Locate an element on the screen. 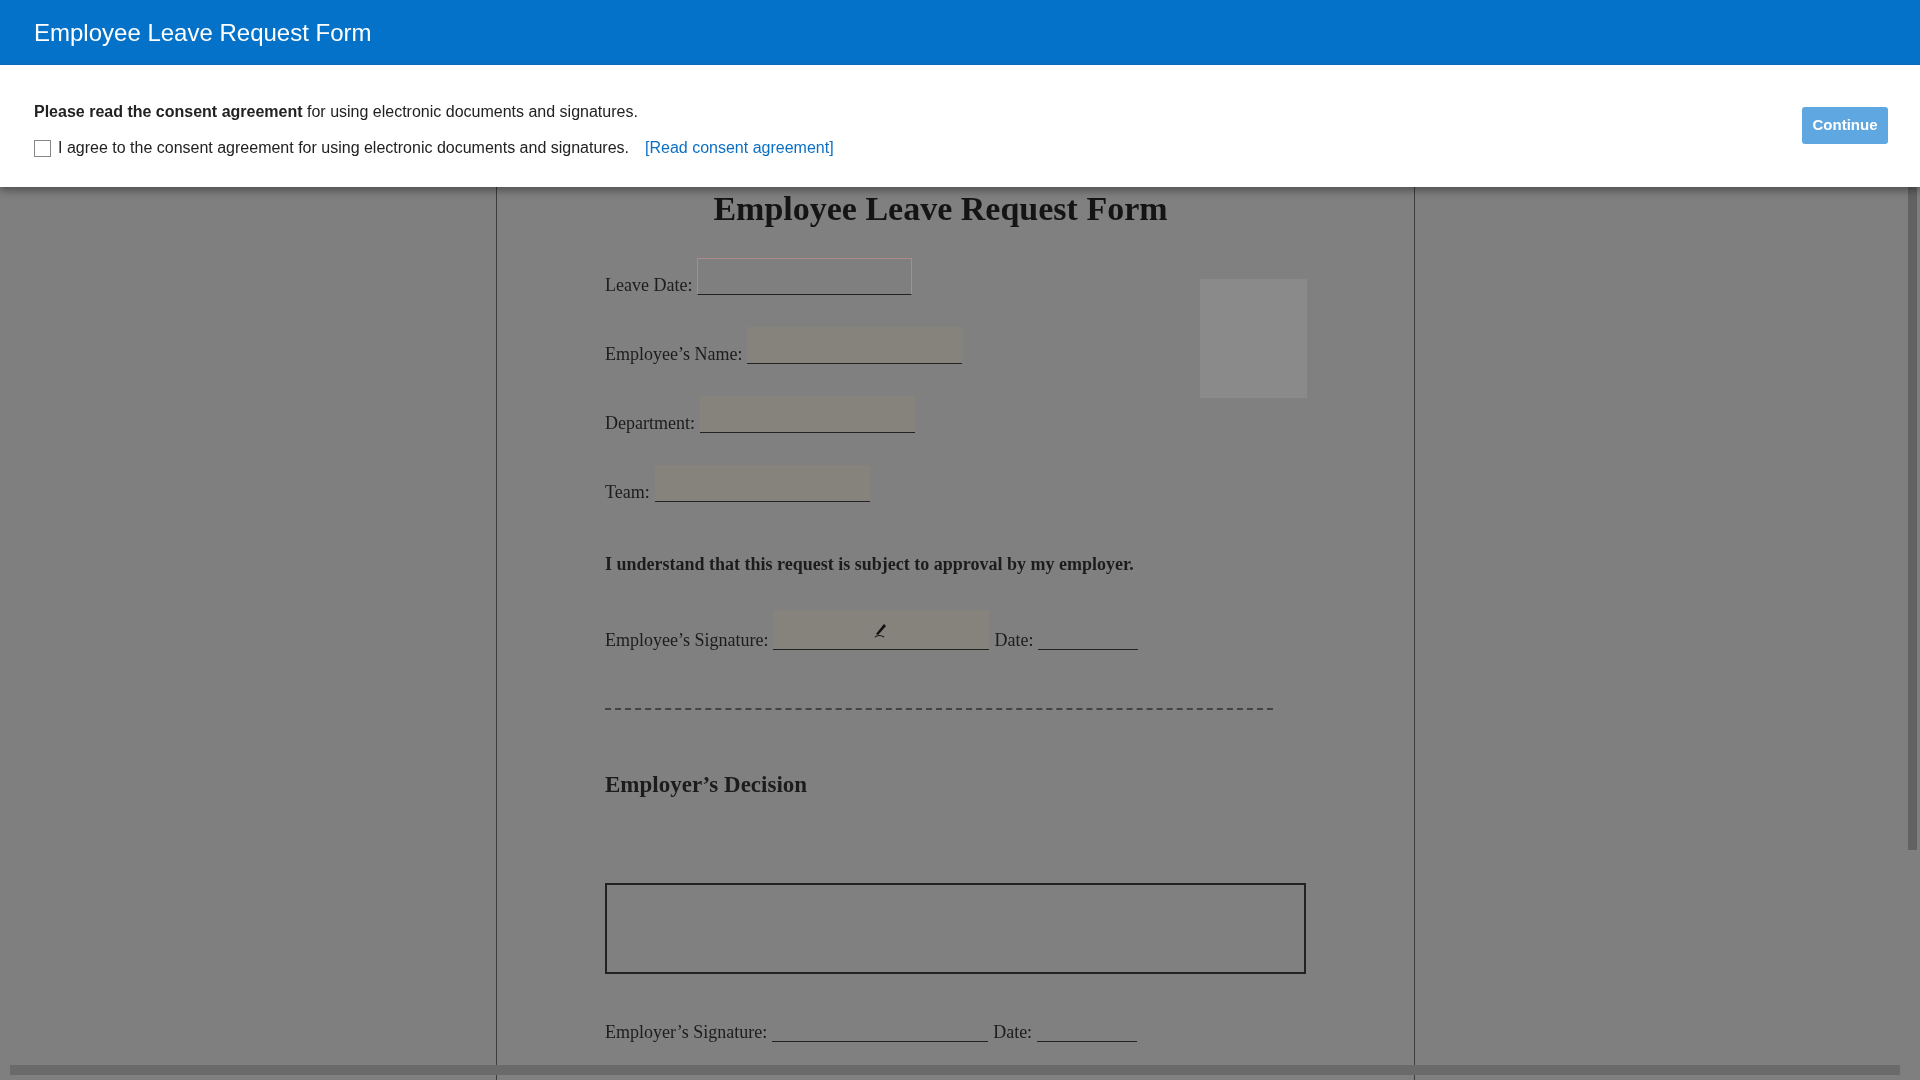 The height and width of the screenshot is (1080, 1920). field-label: Department: is located at coordinates (650, 423).